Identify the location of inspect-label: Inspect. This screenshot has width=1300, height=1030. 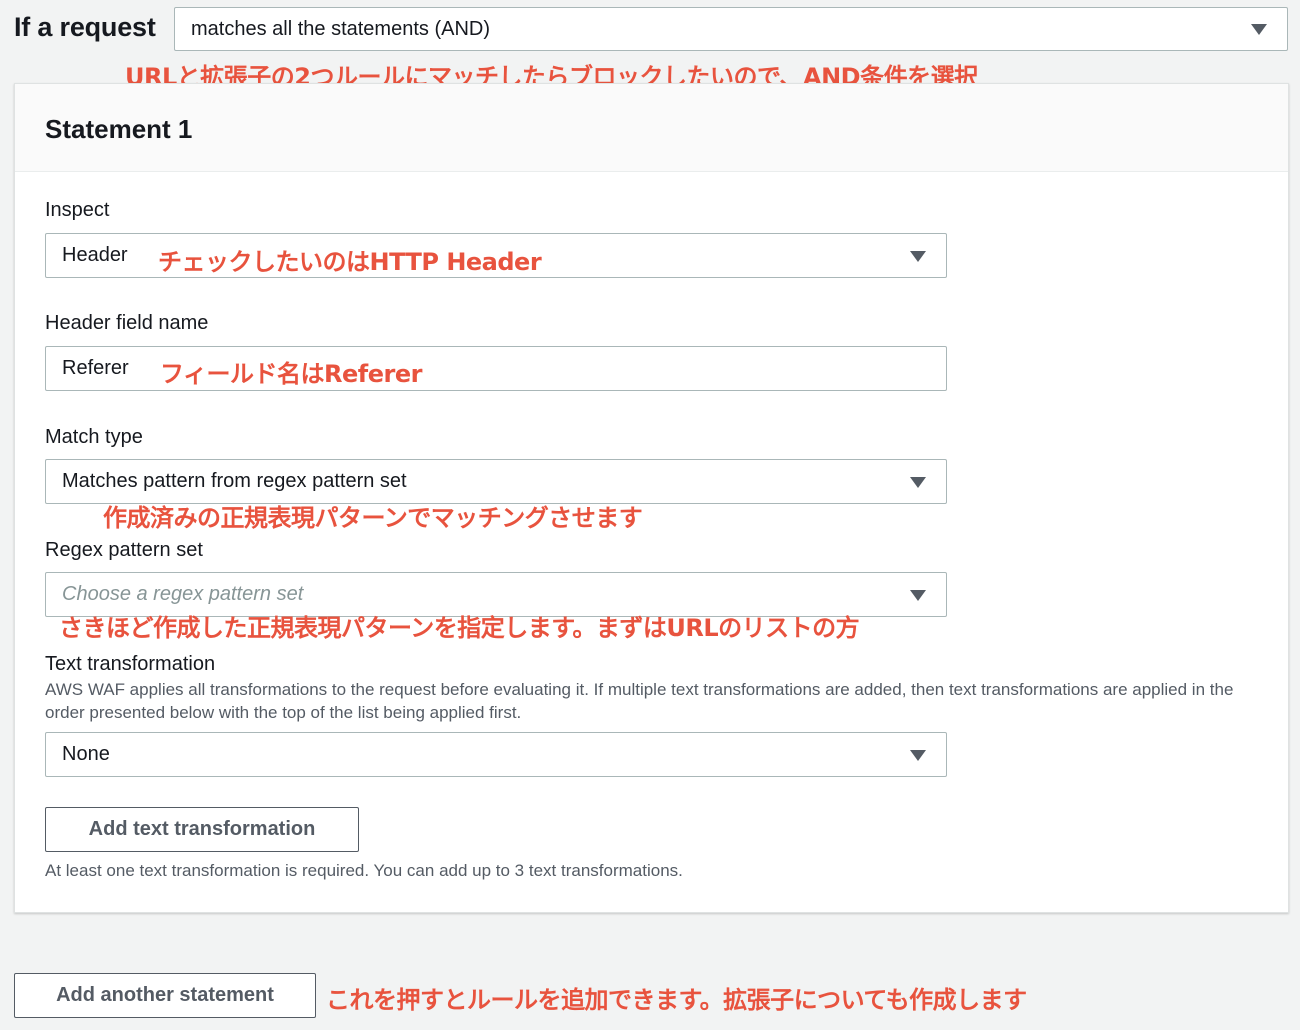
(77, 210).